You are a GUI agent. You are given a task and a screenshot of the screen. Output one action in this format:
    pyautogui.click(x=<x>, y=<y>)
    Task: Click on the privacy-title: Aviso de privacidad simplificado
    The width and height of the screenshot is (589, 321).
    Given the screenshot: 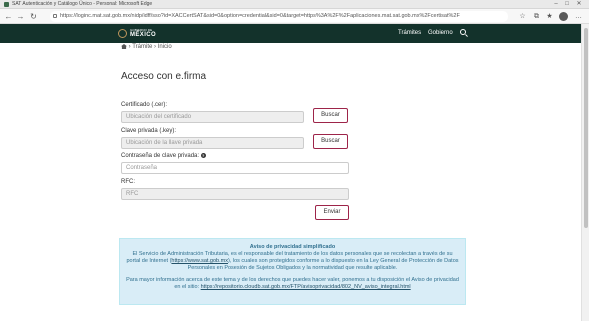 What is the action you would take?
    pyautogui.click(x=292, y=247)
    